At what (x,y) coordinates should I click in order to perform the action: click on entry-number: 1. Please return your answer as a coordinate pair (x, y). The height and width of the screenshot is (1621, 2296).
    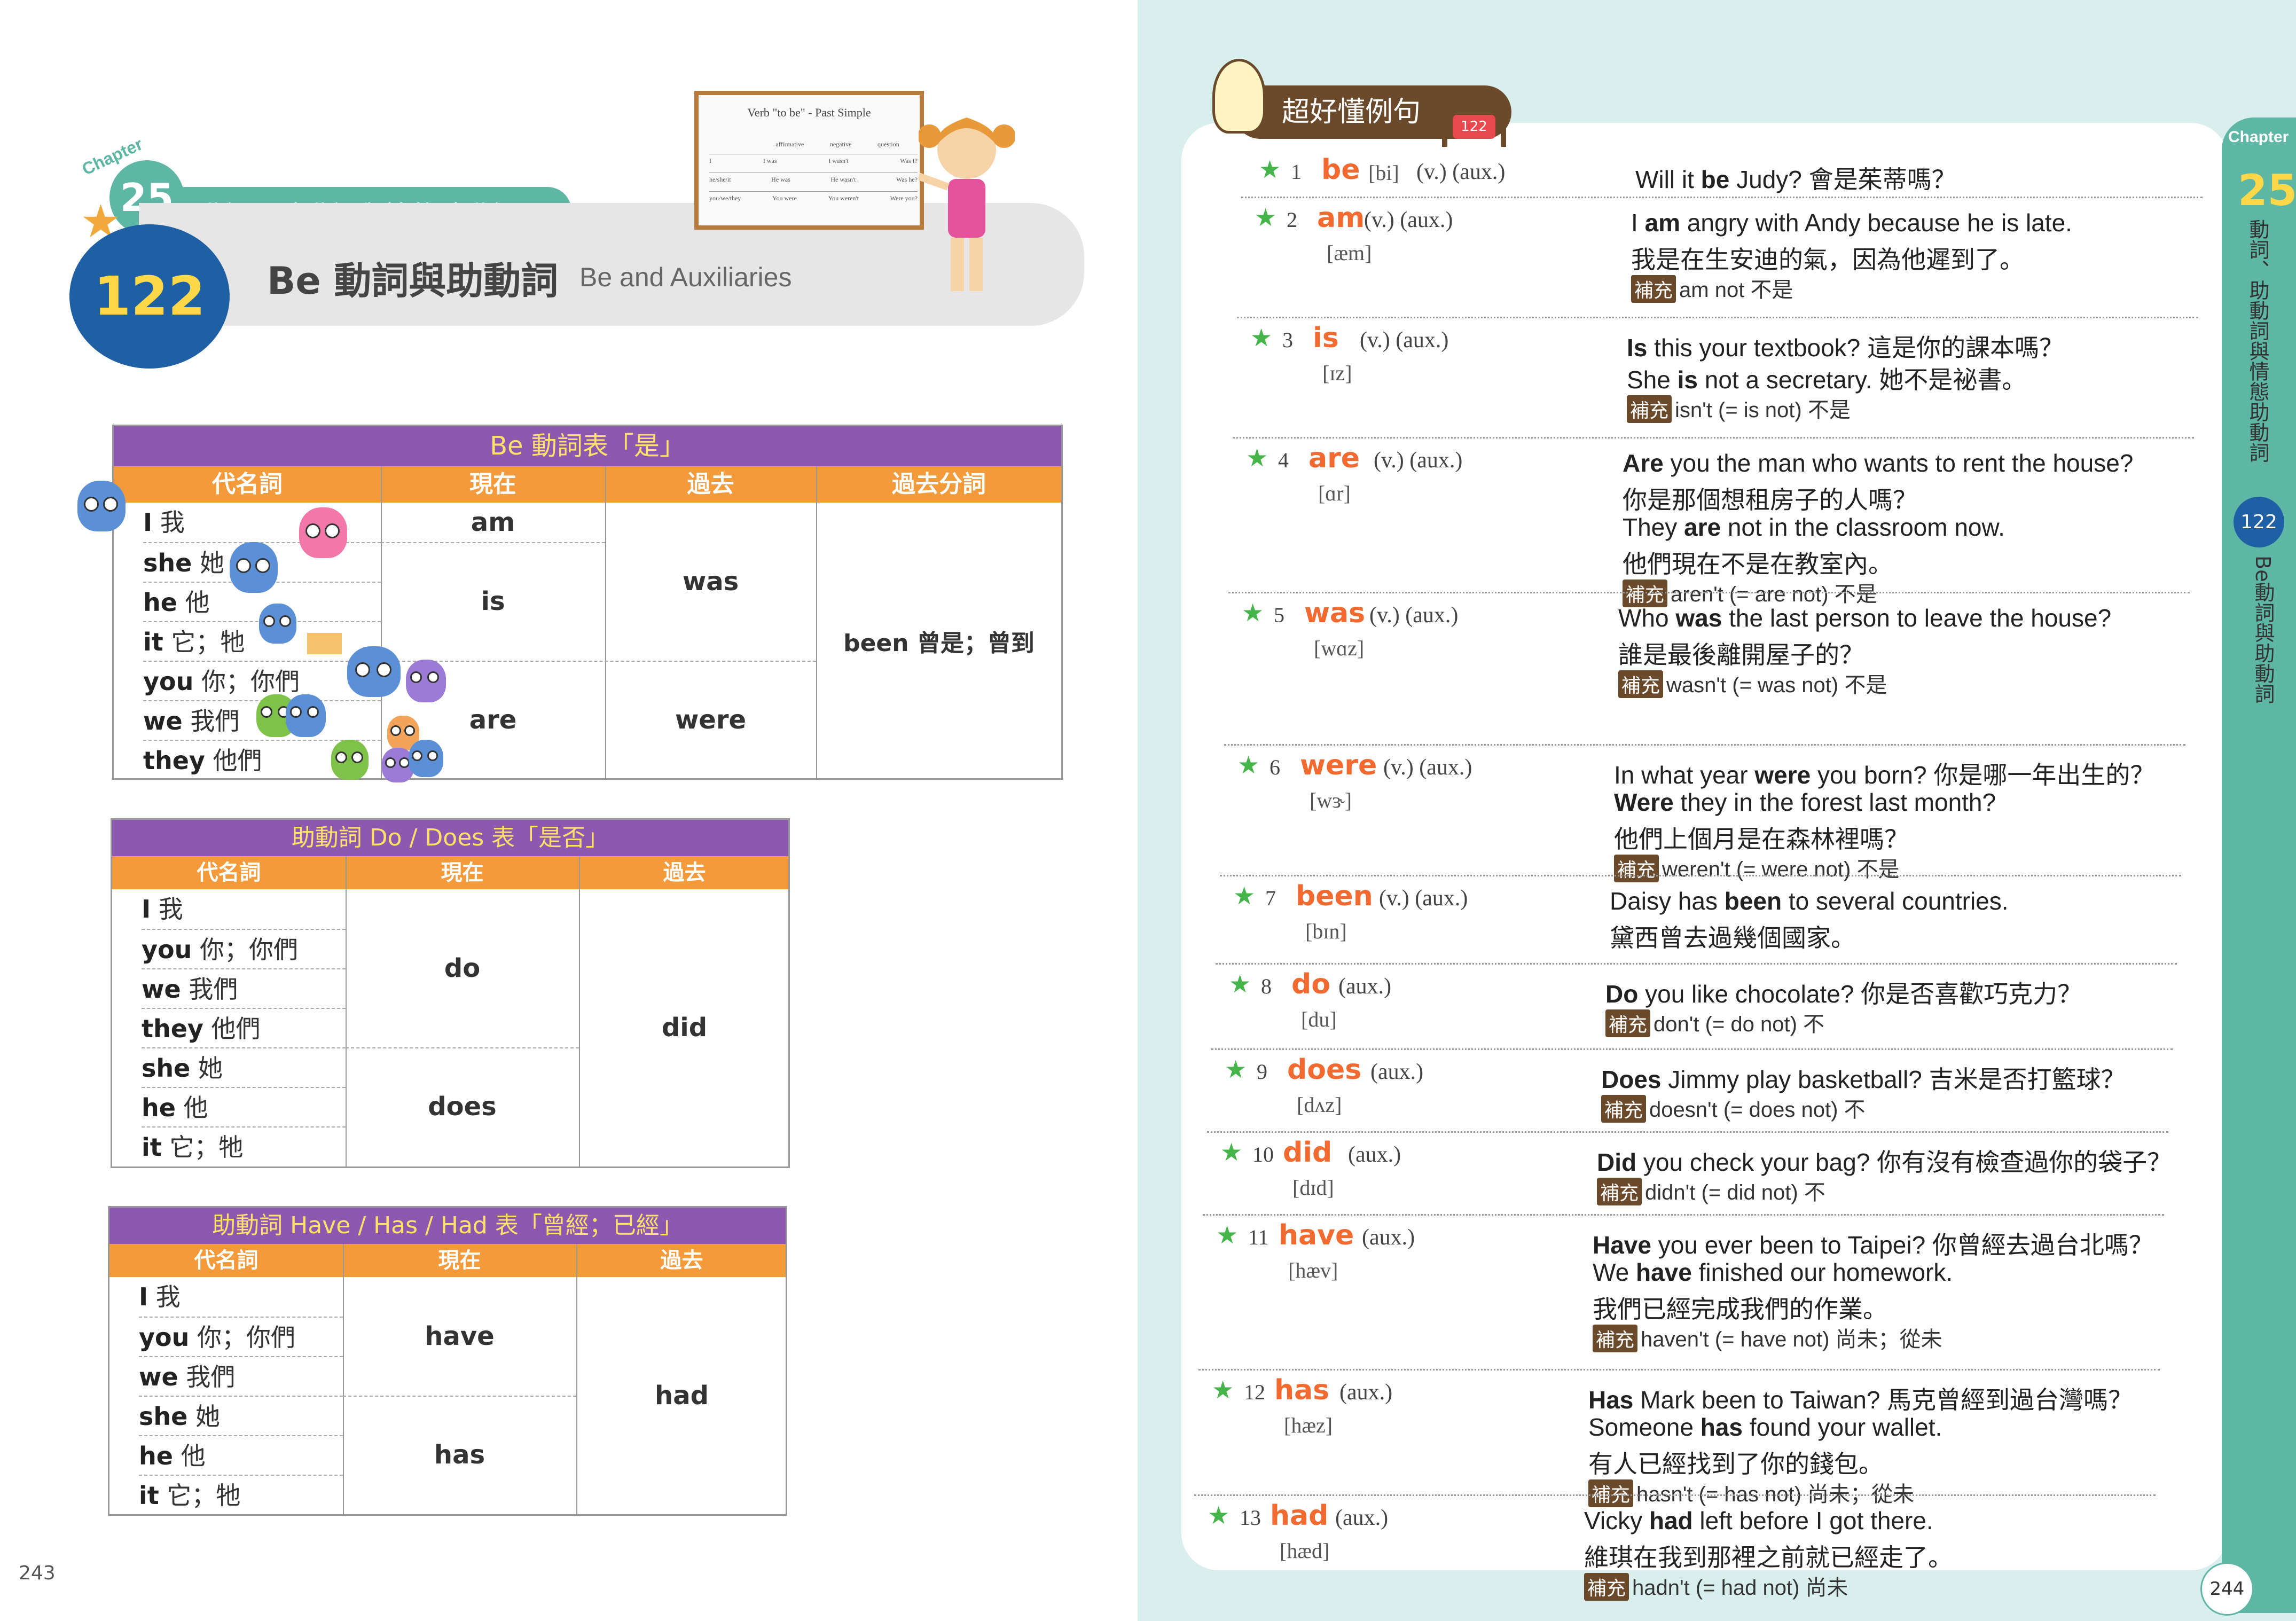
    Looking at the image, I should click on (1296, 172).